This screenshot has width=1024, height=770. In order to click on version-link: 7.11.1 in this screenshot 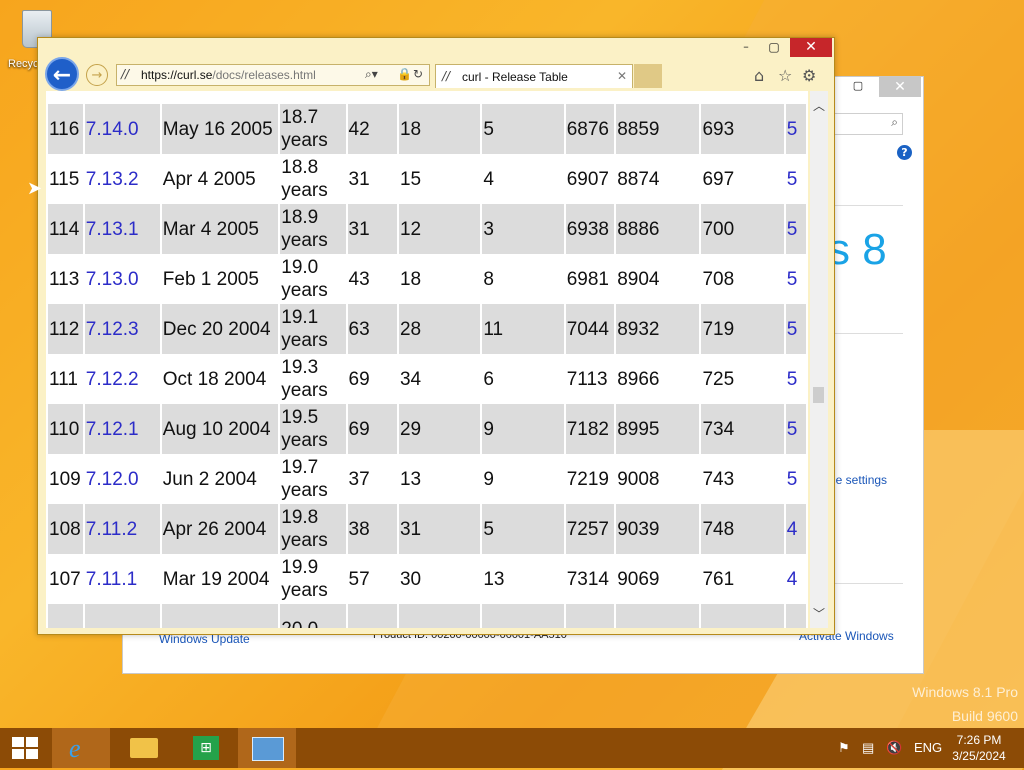, I will do `click(122, 579)`.